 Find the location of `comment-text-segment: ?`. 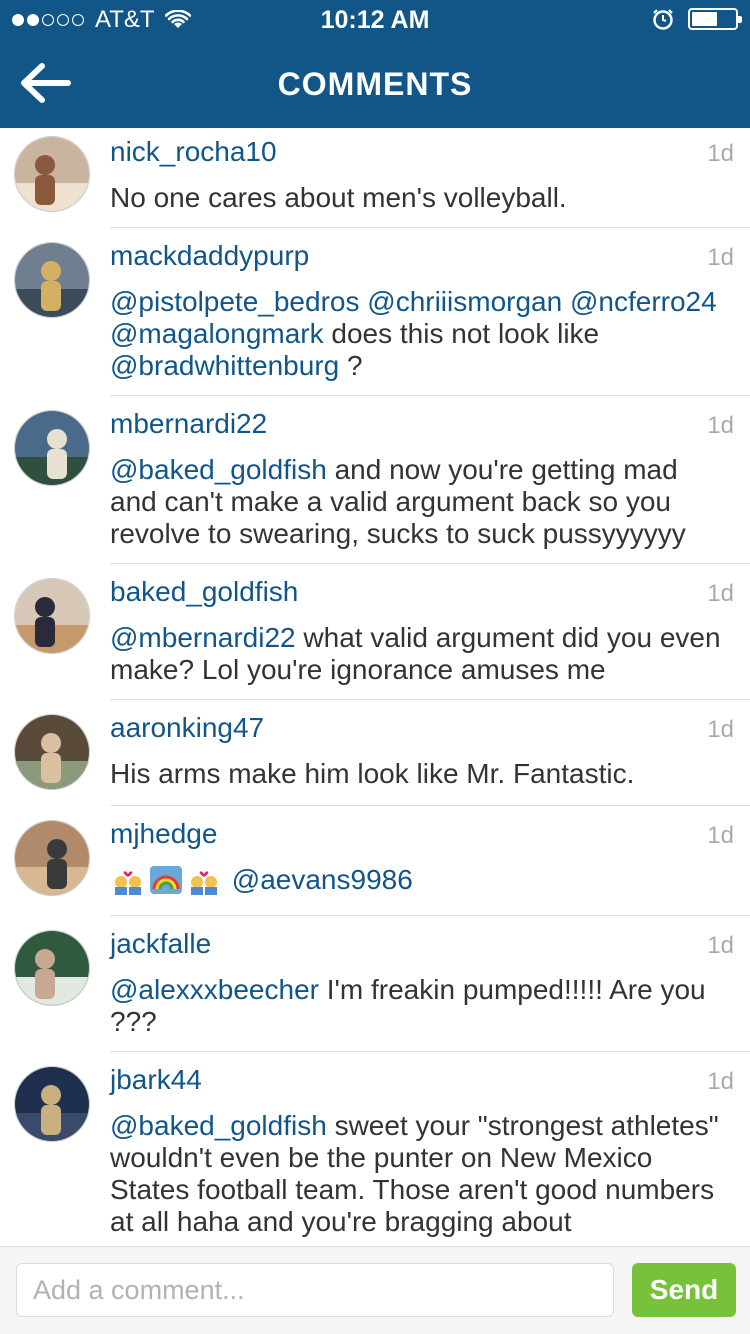

comment-text-segment: ? is located at coordinates (351, 365).